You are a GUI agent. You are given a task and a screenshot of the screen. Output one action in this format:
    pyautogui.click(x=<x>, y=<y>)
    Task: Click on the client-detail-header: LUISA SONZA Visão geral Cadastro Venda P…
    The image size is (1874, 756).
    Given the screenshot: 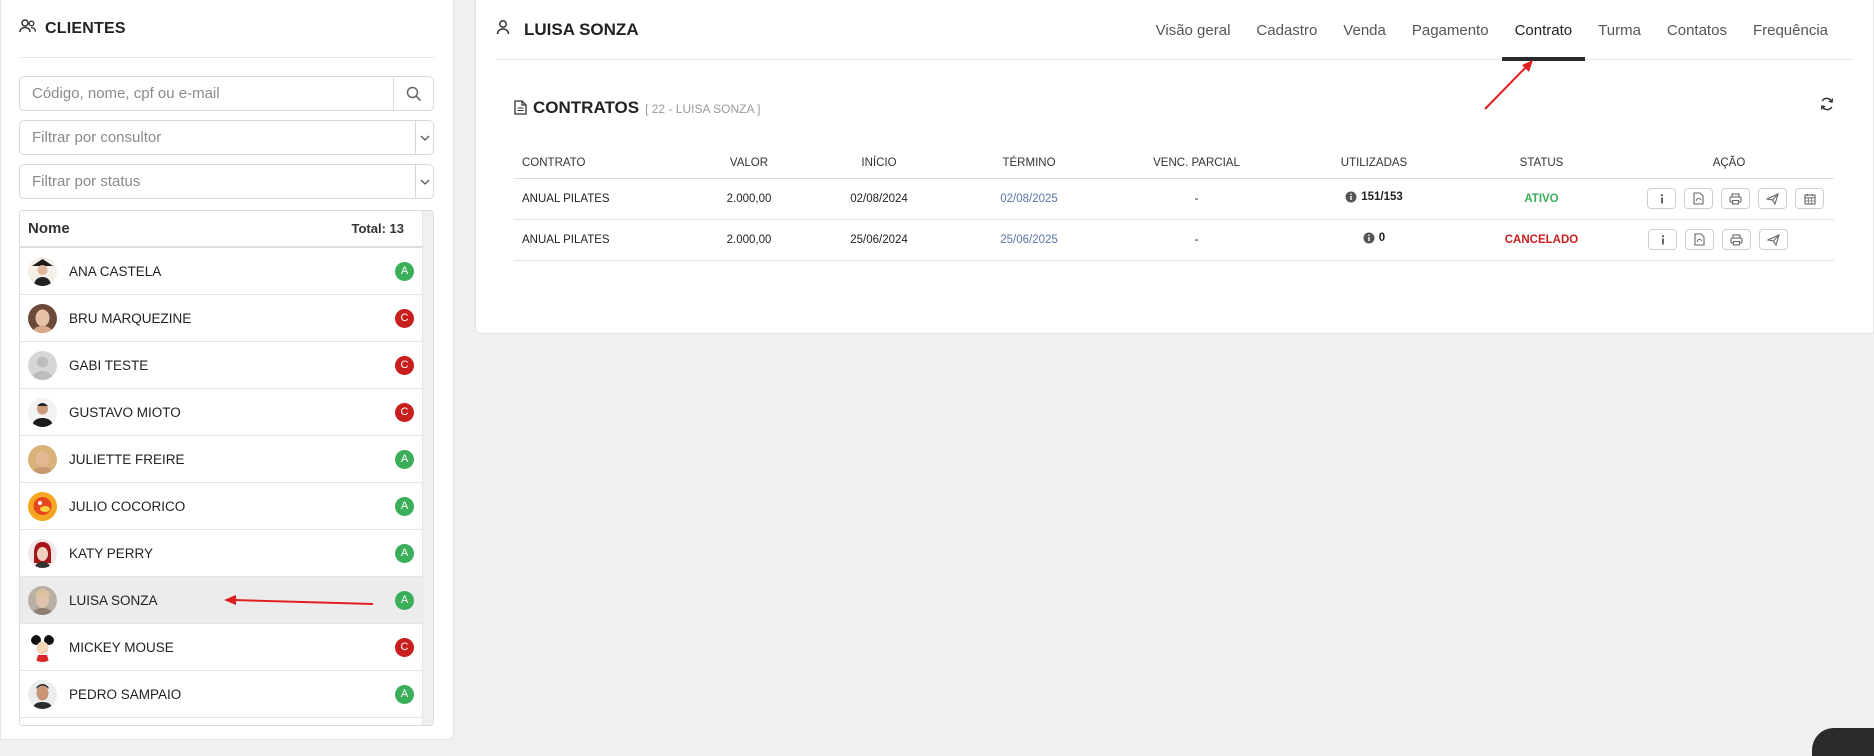 What is the action you would take?
    pyautogui.click(x=1174, y=30)
    